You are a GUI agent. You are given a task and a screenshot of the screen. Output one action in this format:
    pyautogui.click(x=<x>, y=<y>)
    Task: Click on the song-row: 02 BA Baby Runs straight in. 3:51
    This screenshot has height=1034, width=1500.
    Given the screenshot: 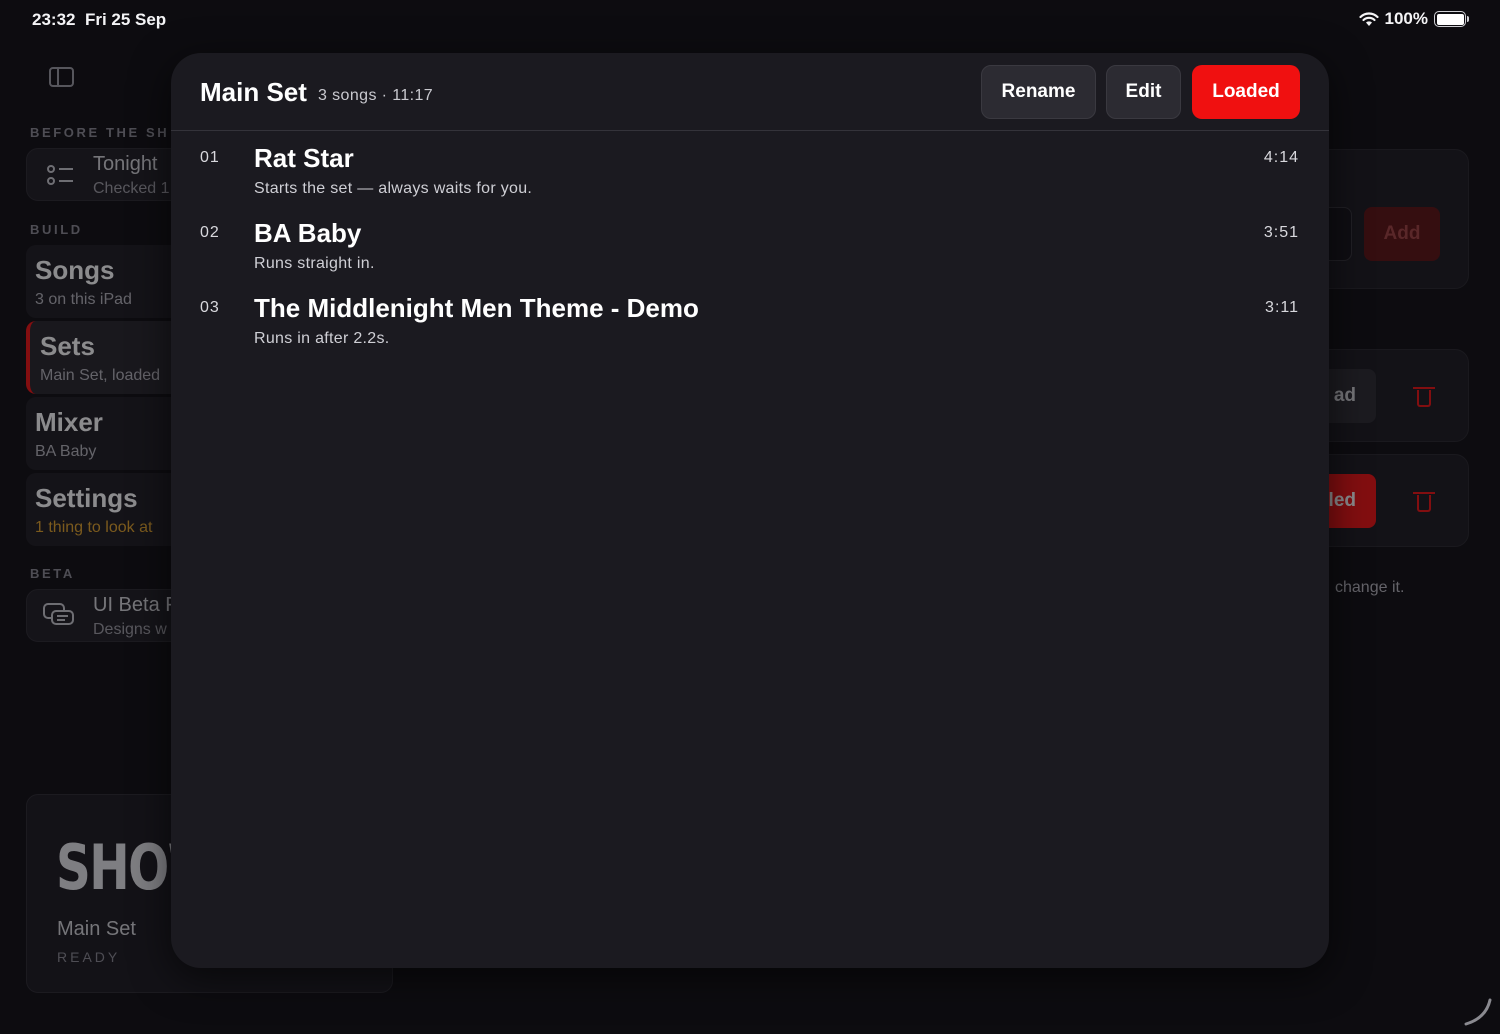 What is the action you would take?
    pyautogui.click(x=750, y=245)
    